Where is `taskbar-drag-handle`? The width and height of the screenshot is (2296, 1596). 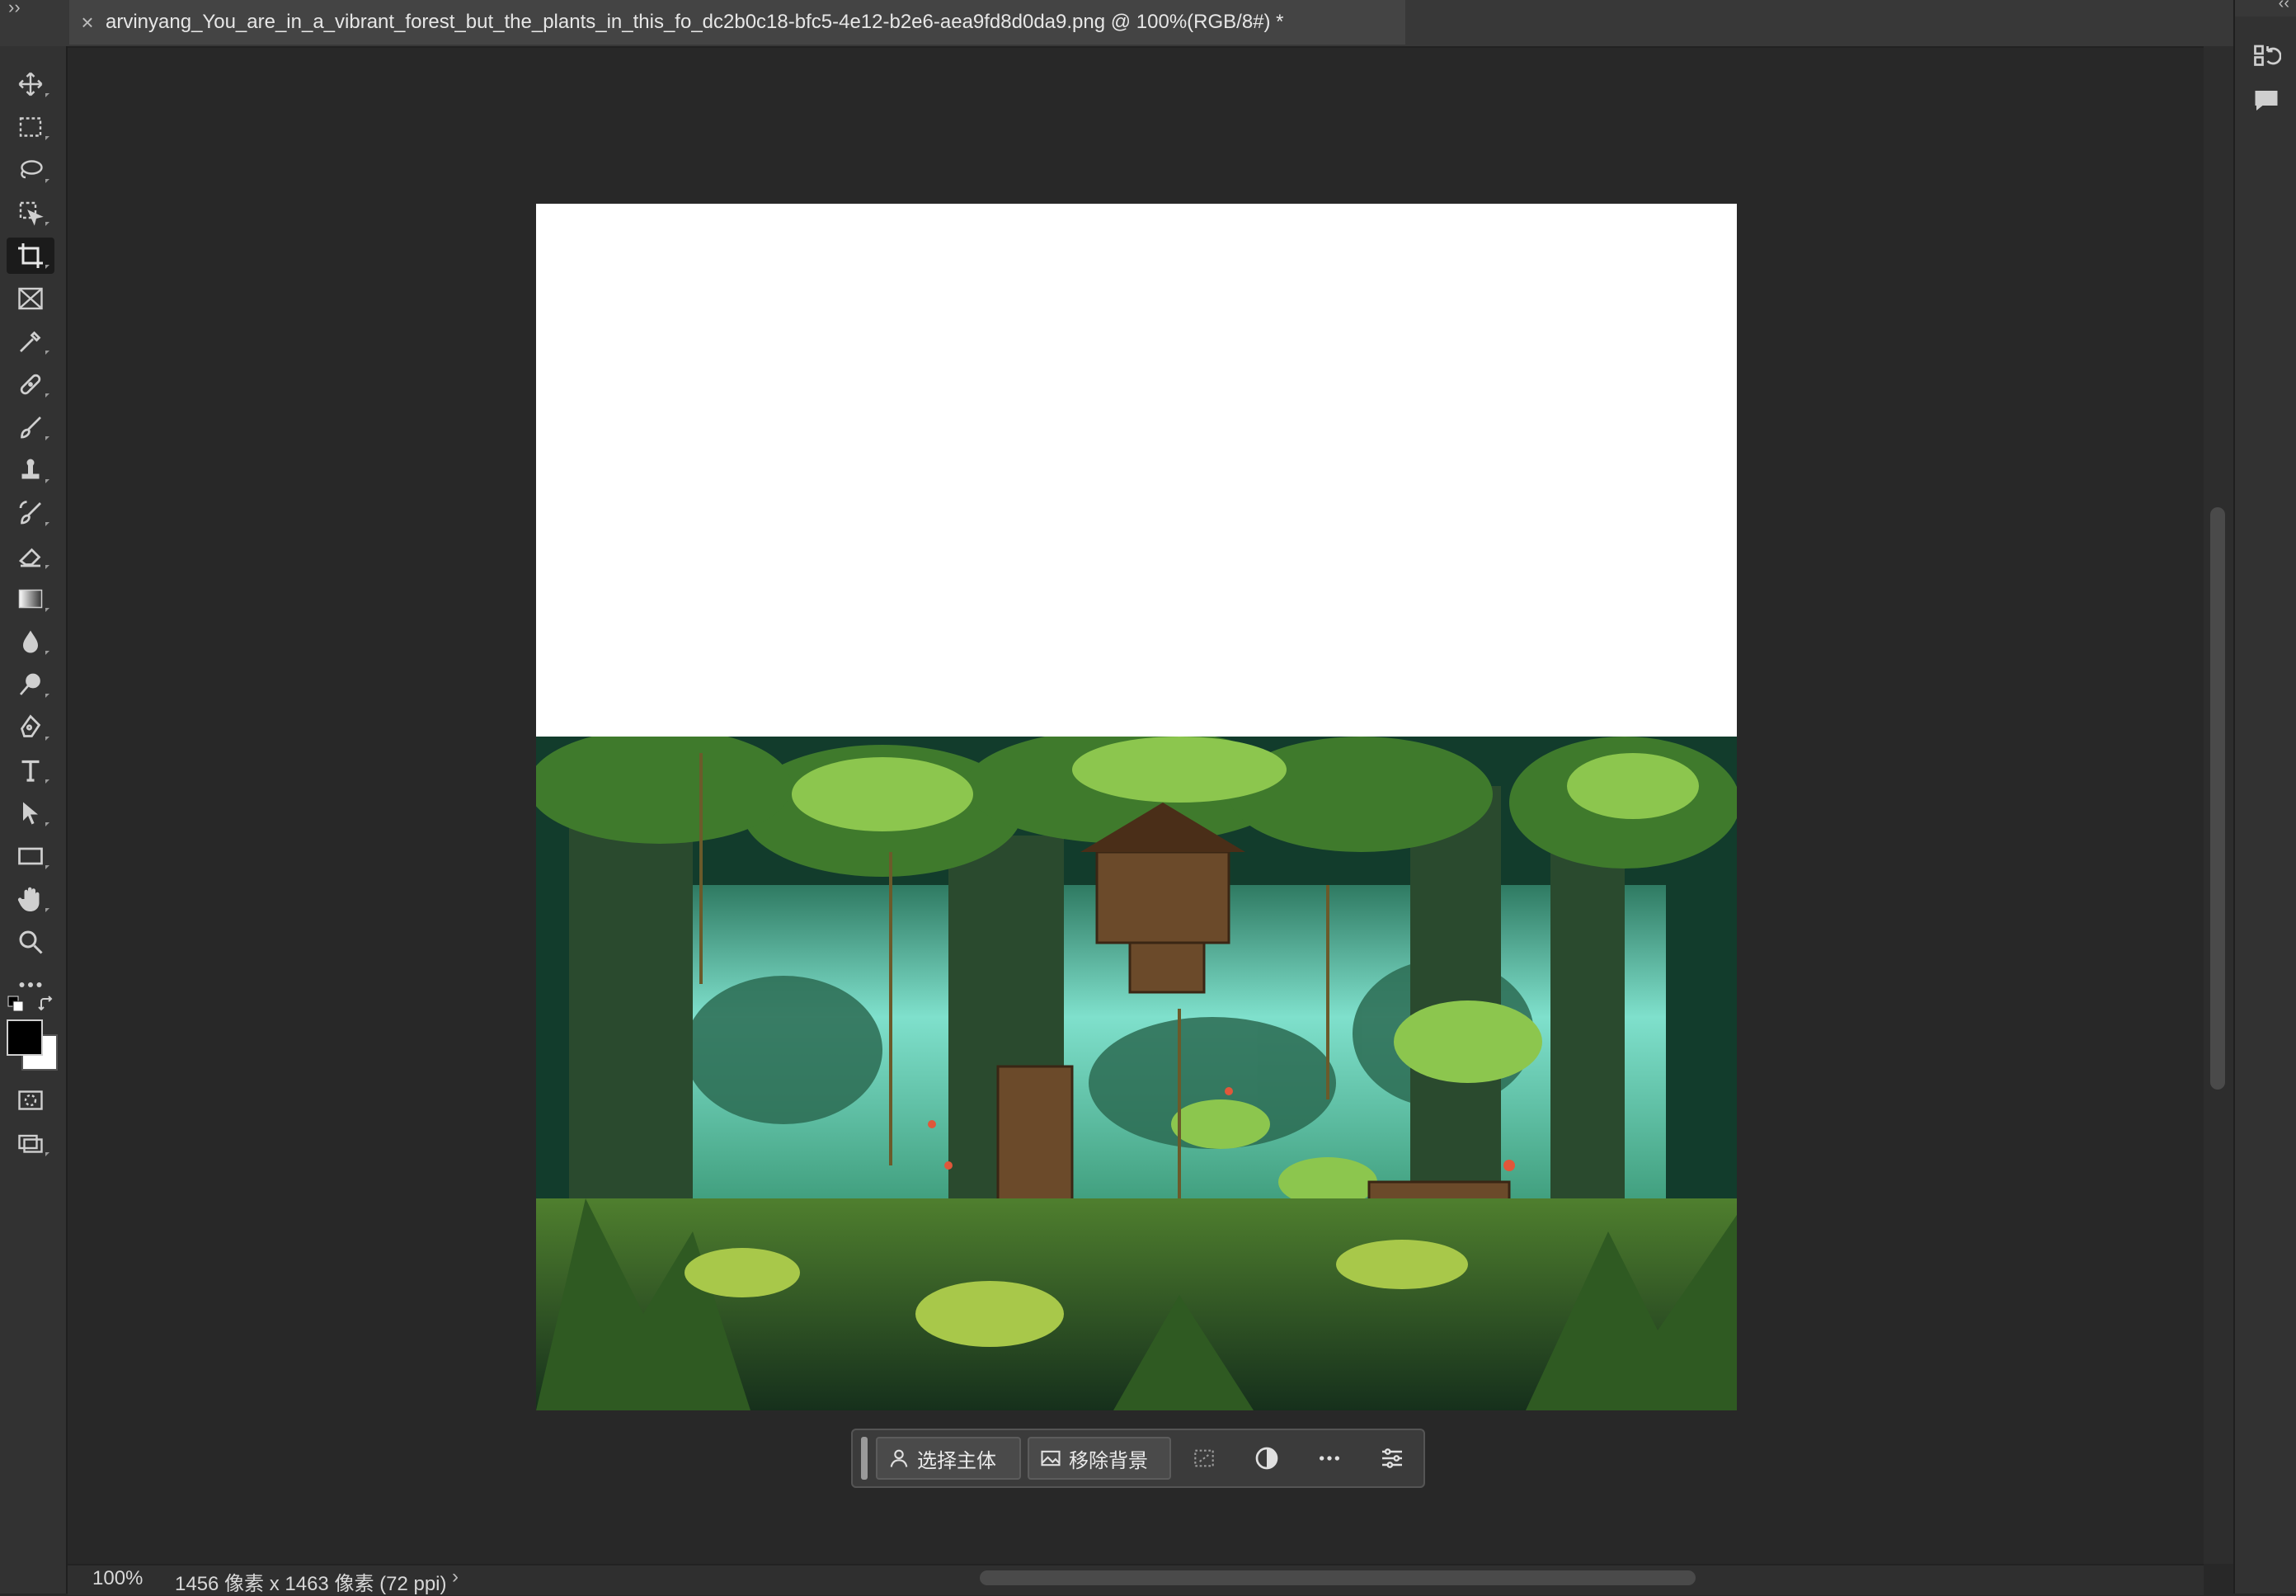
taskbar-drag-handle is located at coordinates (864, 1458).